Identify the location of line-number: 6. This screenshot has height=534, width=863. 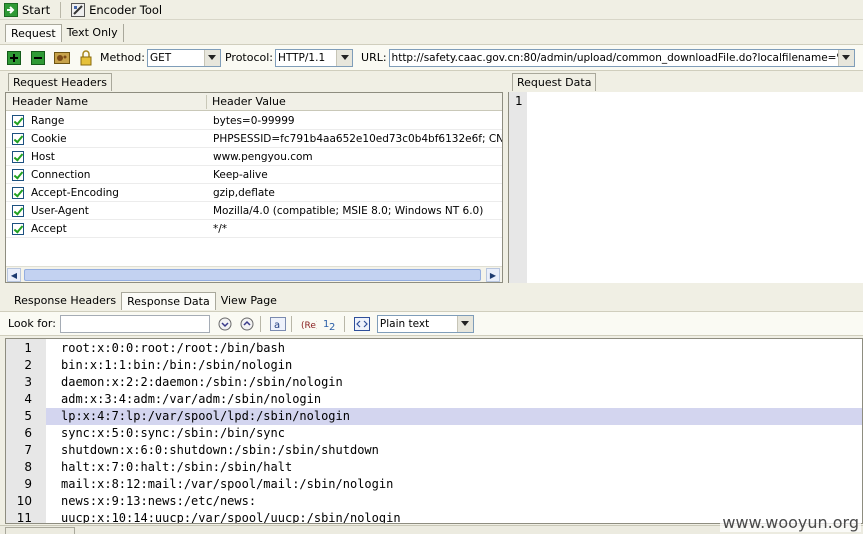
(28, 433).